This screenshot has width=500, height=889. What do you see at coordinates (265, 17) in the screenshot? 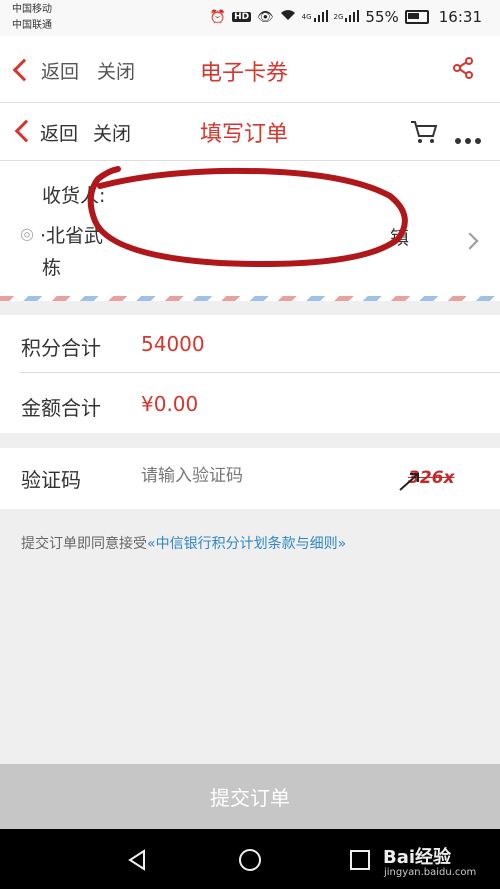
I see `eye-icon: 👁` at bounding box center [265, 17].